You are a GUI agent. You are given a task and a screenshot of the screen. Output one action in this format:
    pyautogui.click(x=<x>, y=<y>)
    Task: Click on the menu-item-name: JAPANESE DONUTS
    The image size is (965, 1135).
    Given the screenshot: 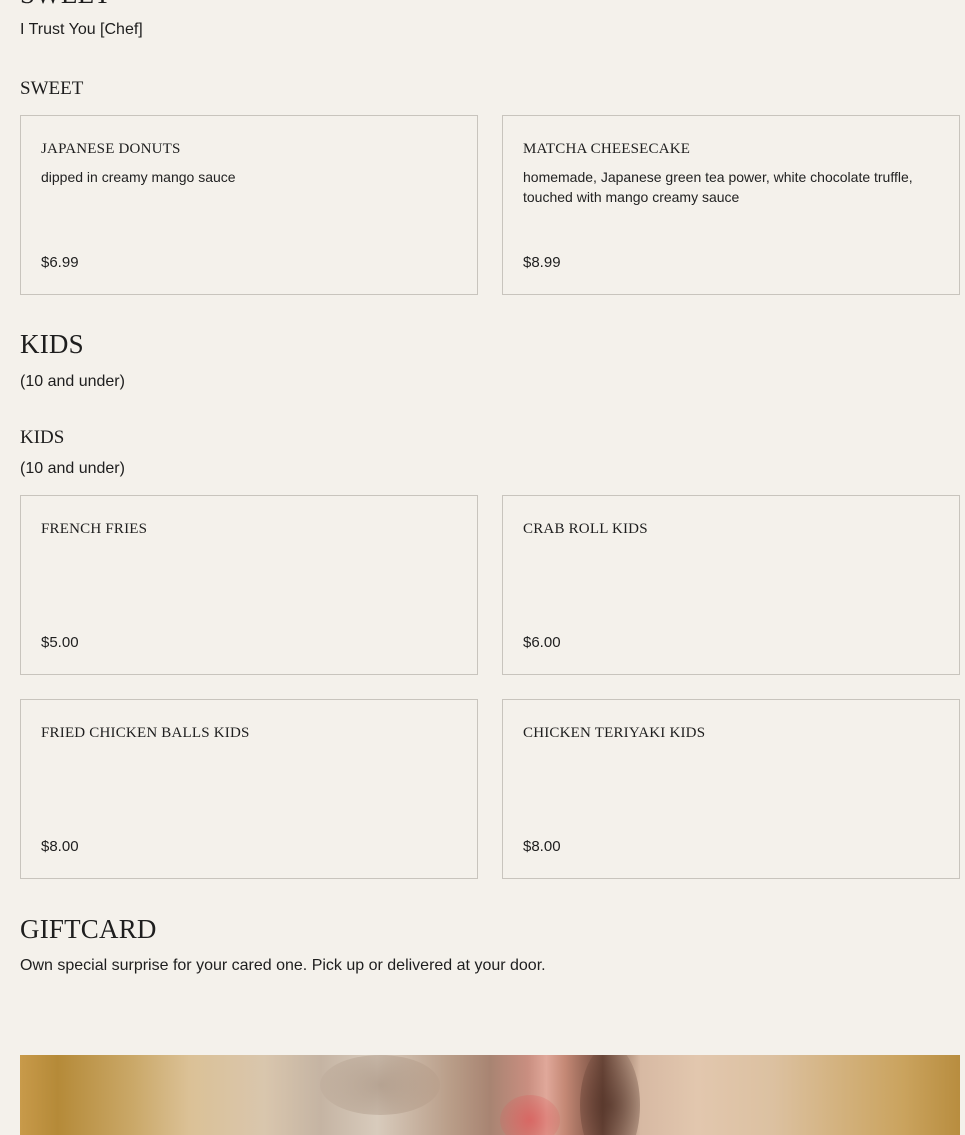 What is the action you would take?
    pyautogui.click(x=111, y=149)
    